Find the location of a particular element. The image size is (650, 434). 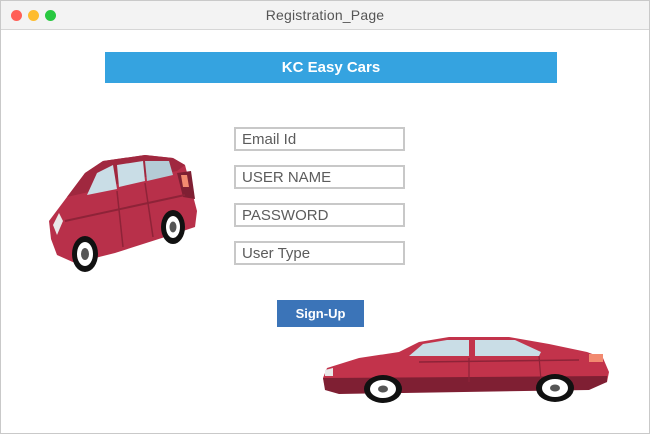

user-type-field is located at coordinates (319, 253).